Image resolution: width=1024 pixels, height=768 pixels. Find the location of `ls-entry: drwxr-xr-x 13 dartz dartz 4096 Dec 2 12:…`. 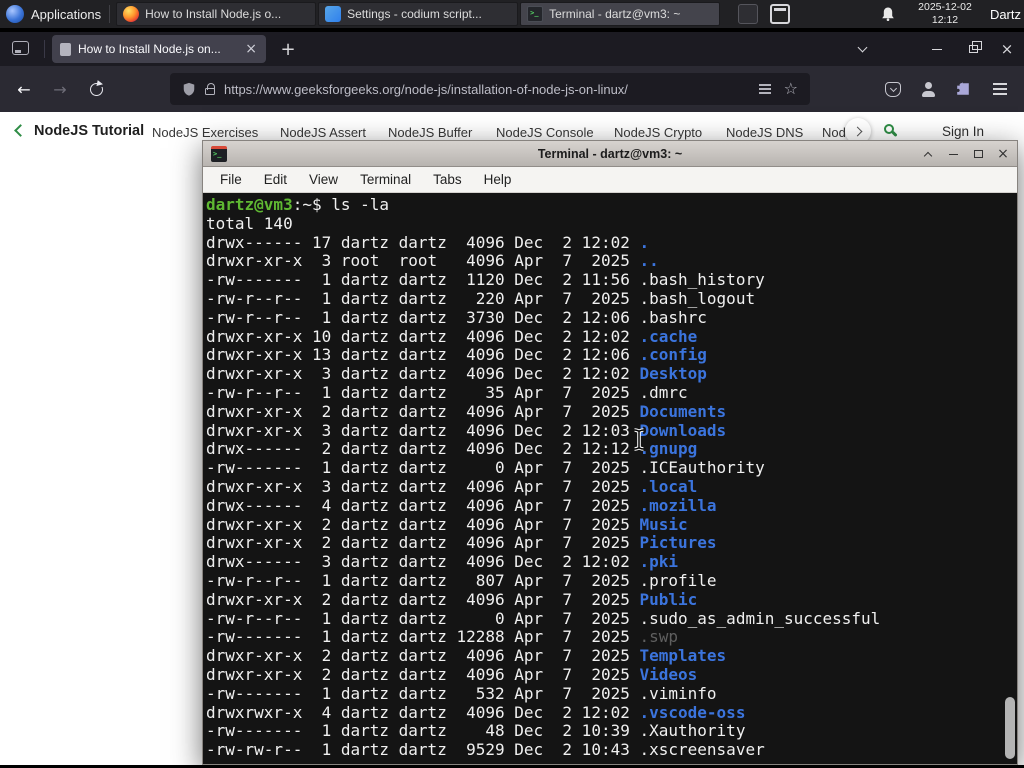

ls-entry: drwxr-xr-x 13 dartz dartz 4096 Dec 2 12:… is located at coordinates (456, 355).